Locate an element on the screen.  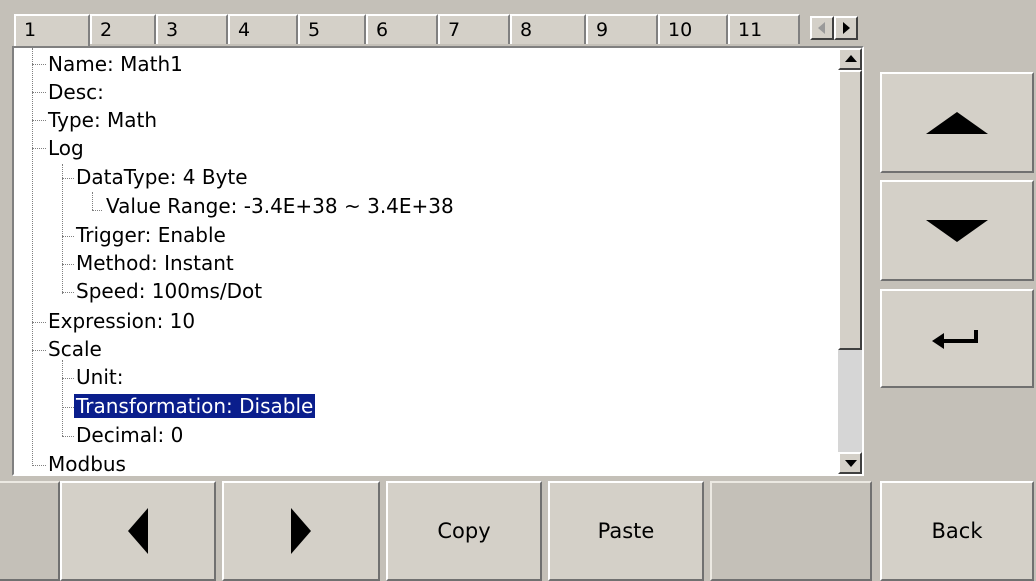
tab-label: 7 is located at coordinates (454, 30).